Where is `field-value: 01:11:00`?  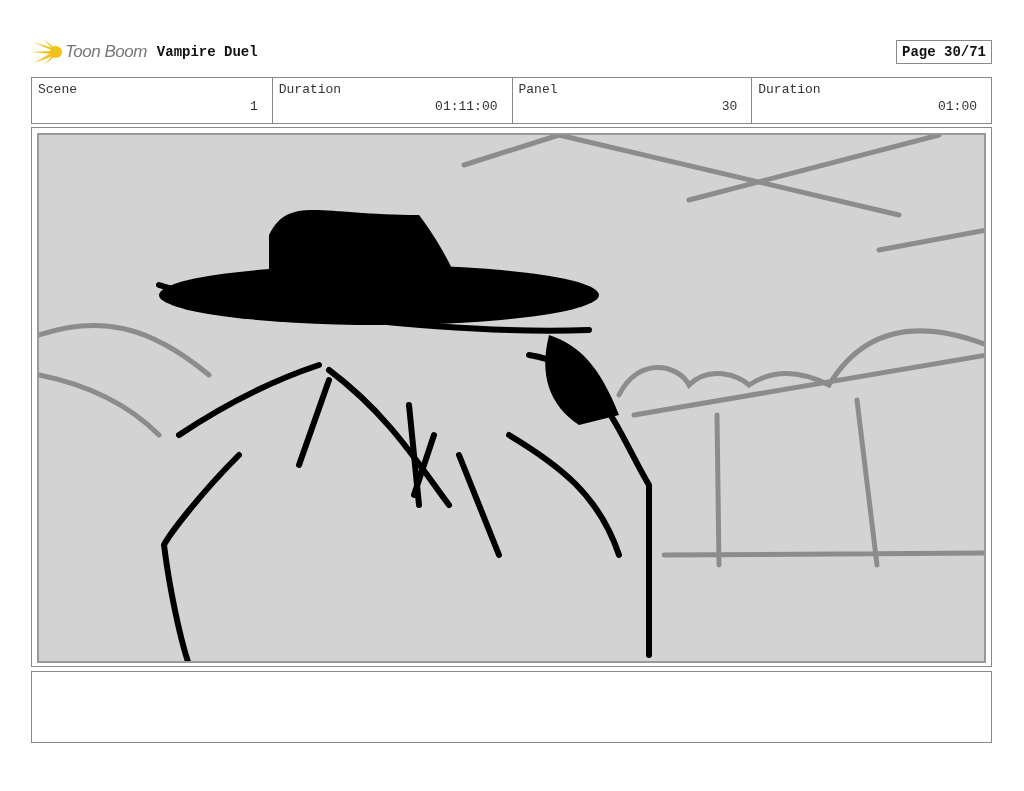 field-value: 01:11:00 is located at coordinates (466, 106).